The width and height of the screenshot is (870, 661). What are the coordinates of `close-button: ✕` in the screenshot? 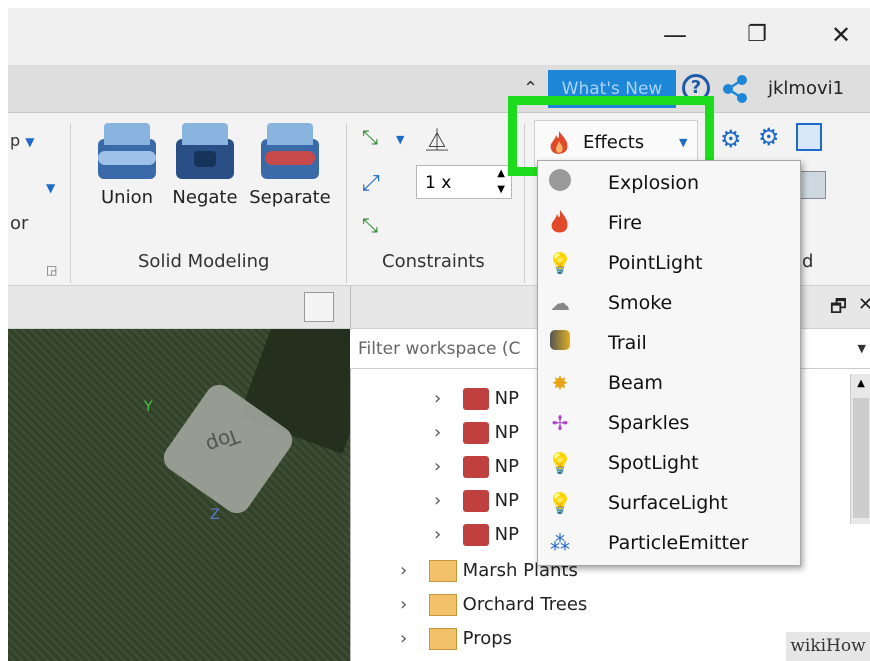 It's located at (841, 35).